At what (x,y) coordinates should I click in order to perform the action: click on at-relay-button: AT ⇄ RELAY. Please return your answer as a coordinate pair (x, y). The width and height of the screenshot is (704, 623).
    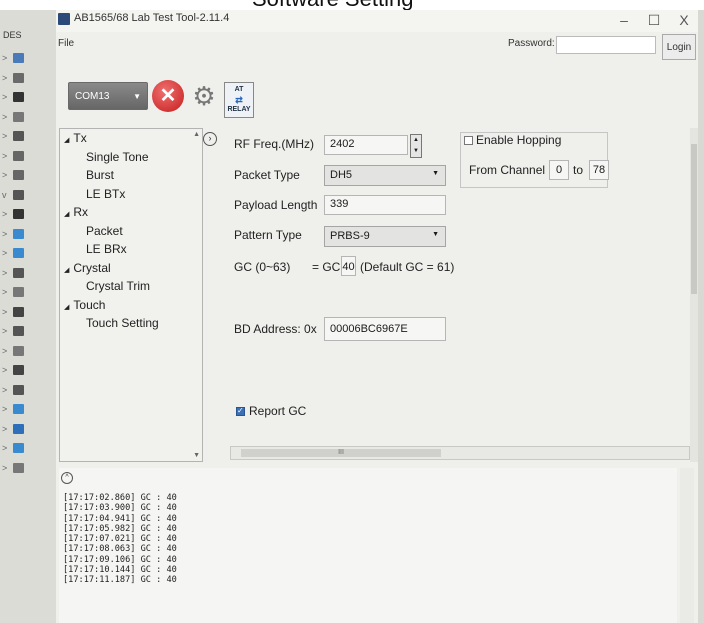
    Looking at the image, I should click on (239, 100).